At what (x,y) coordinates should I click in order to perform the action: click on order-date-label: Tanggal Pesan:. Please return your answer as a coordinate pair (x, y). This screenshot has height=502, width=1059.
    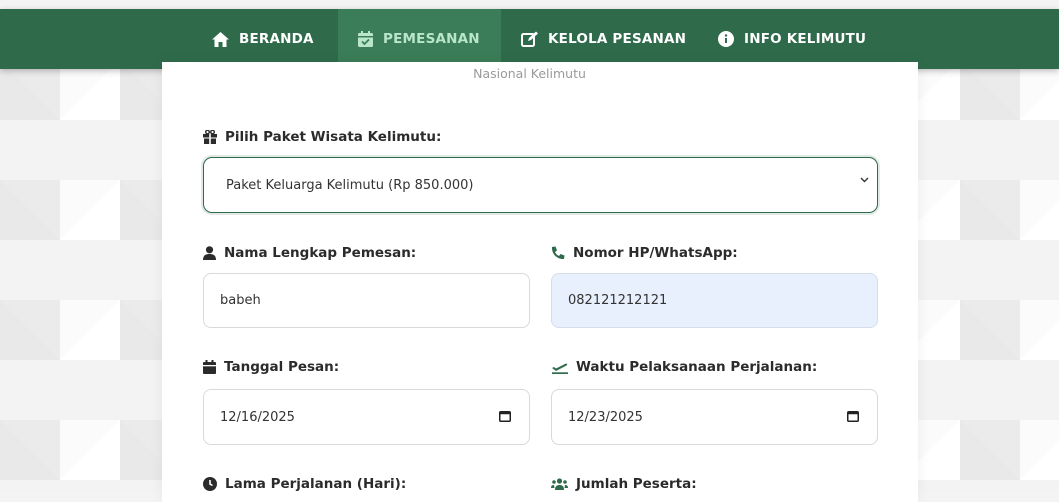
    Looking at the image, I should click on (271, 367).